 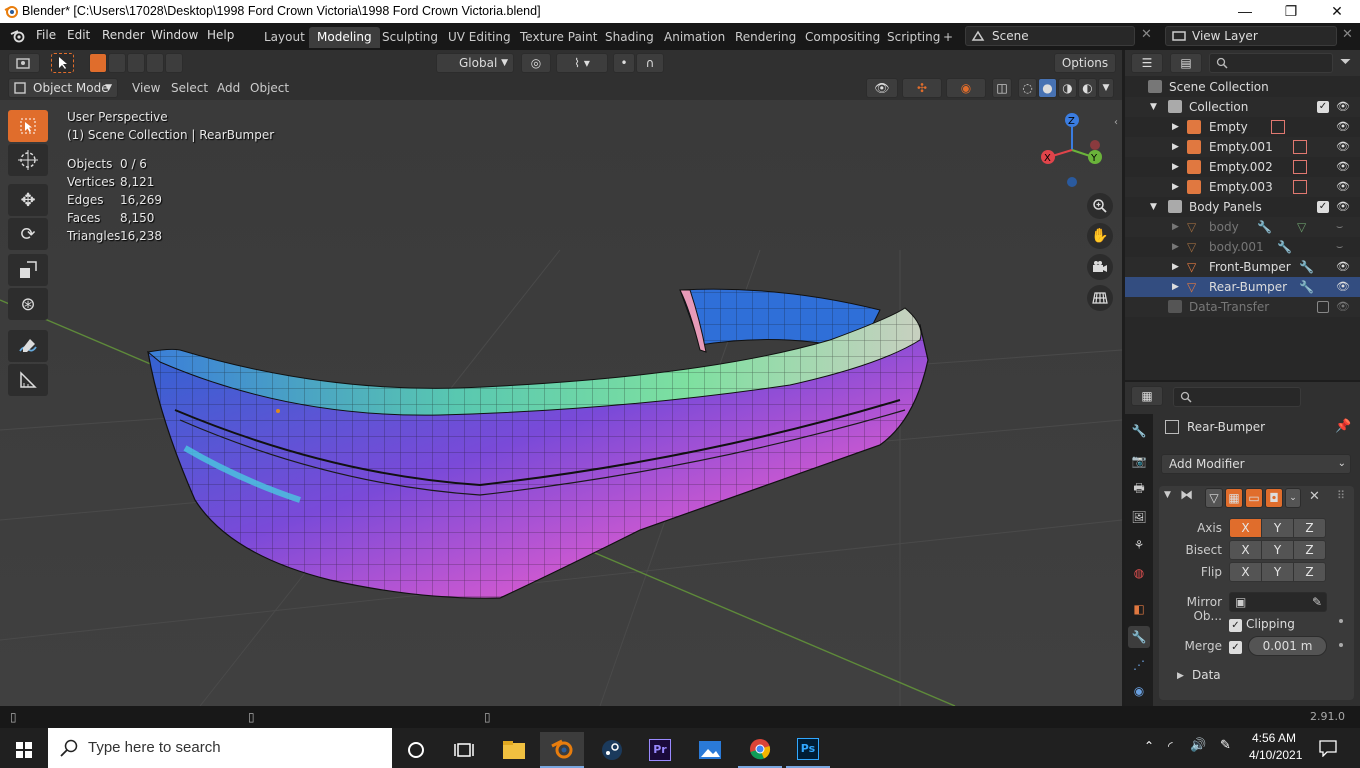 I want to click on editor-type-button, so click(x=24, y=63).